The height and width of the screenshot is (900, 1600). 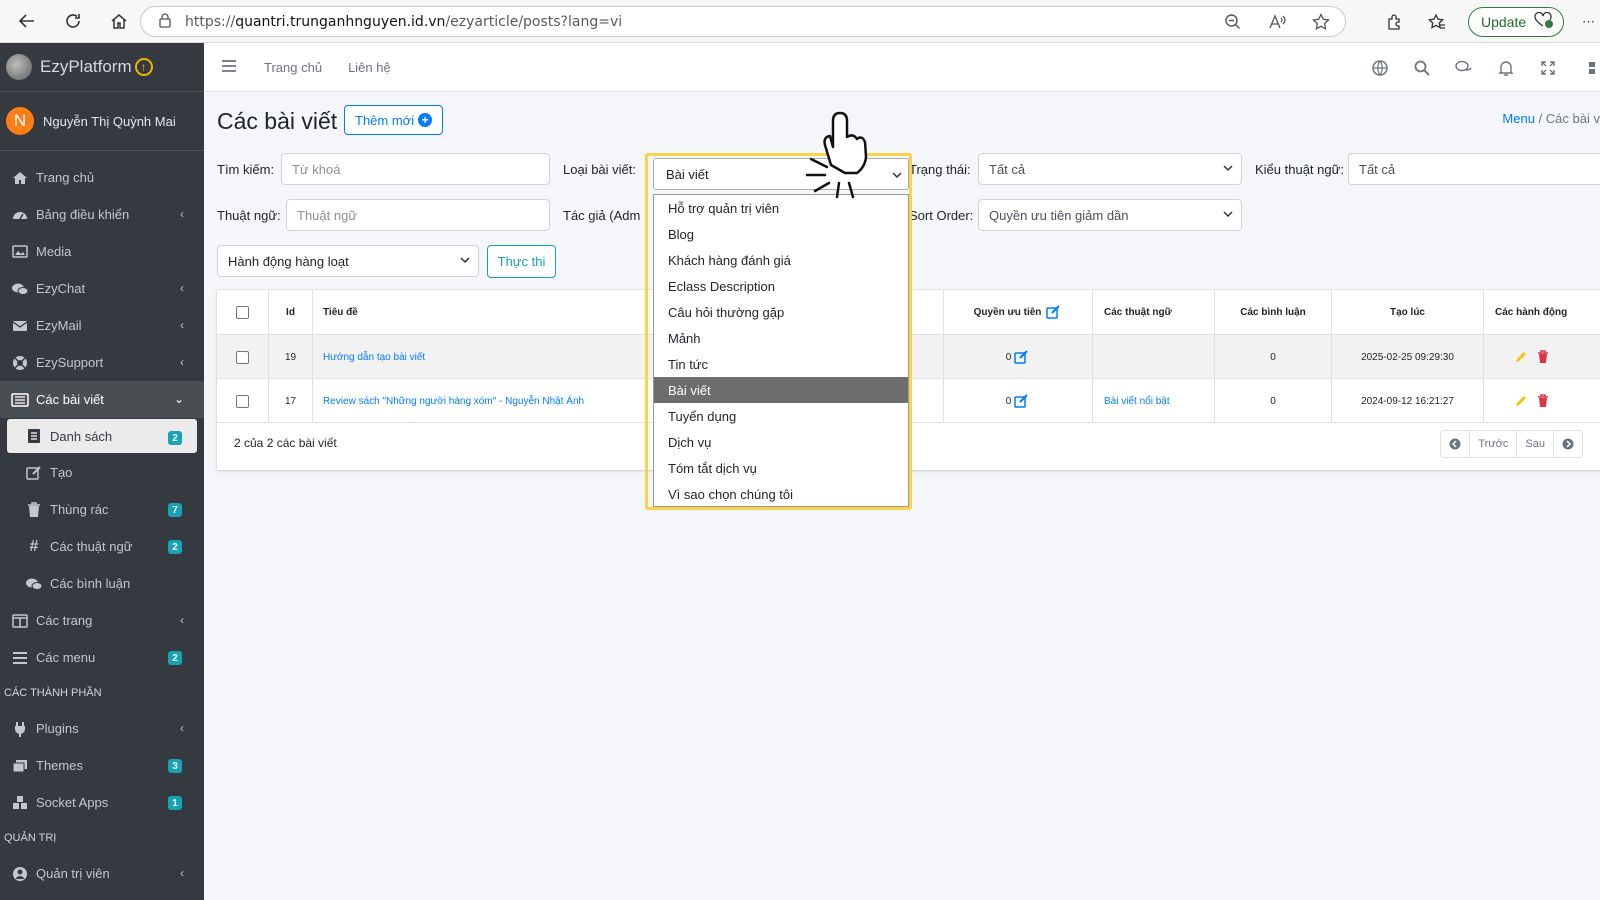 I want to click on prev-arrow-icon, so click(x=1456, y=444).